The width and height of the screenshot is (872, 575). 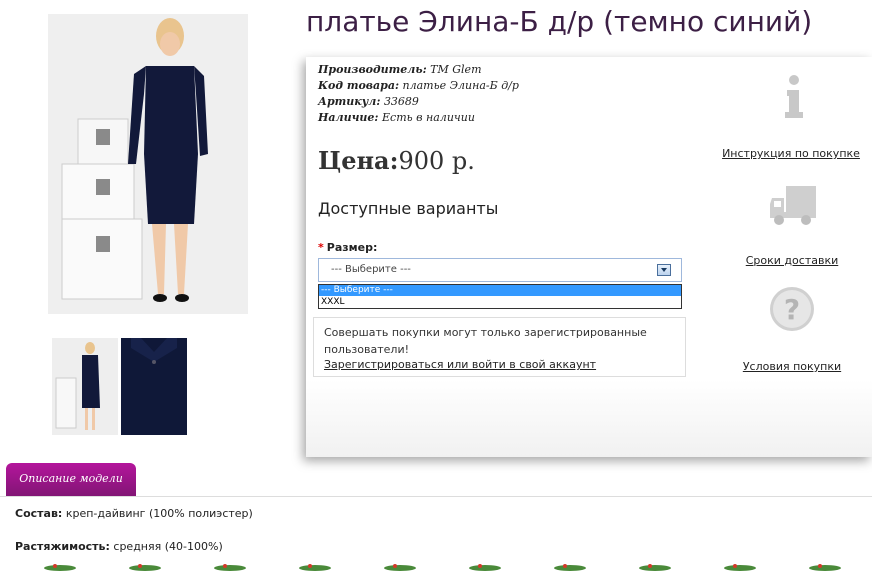 What do you see at coordinates (39, 513) in the screenshot?
I see `composition-label: Состав:` at bounding box center [39, 513].